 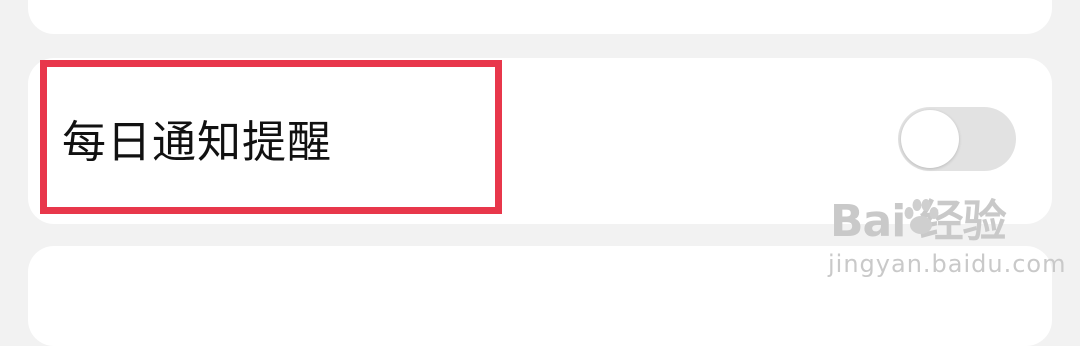 I want to click on paw-logo-icon, so click(x=921, y=216).